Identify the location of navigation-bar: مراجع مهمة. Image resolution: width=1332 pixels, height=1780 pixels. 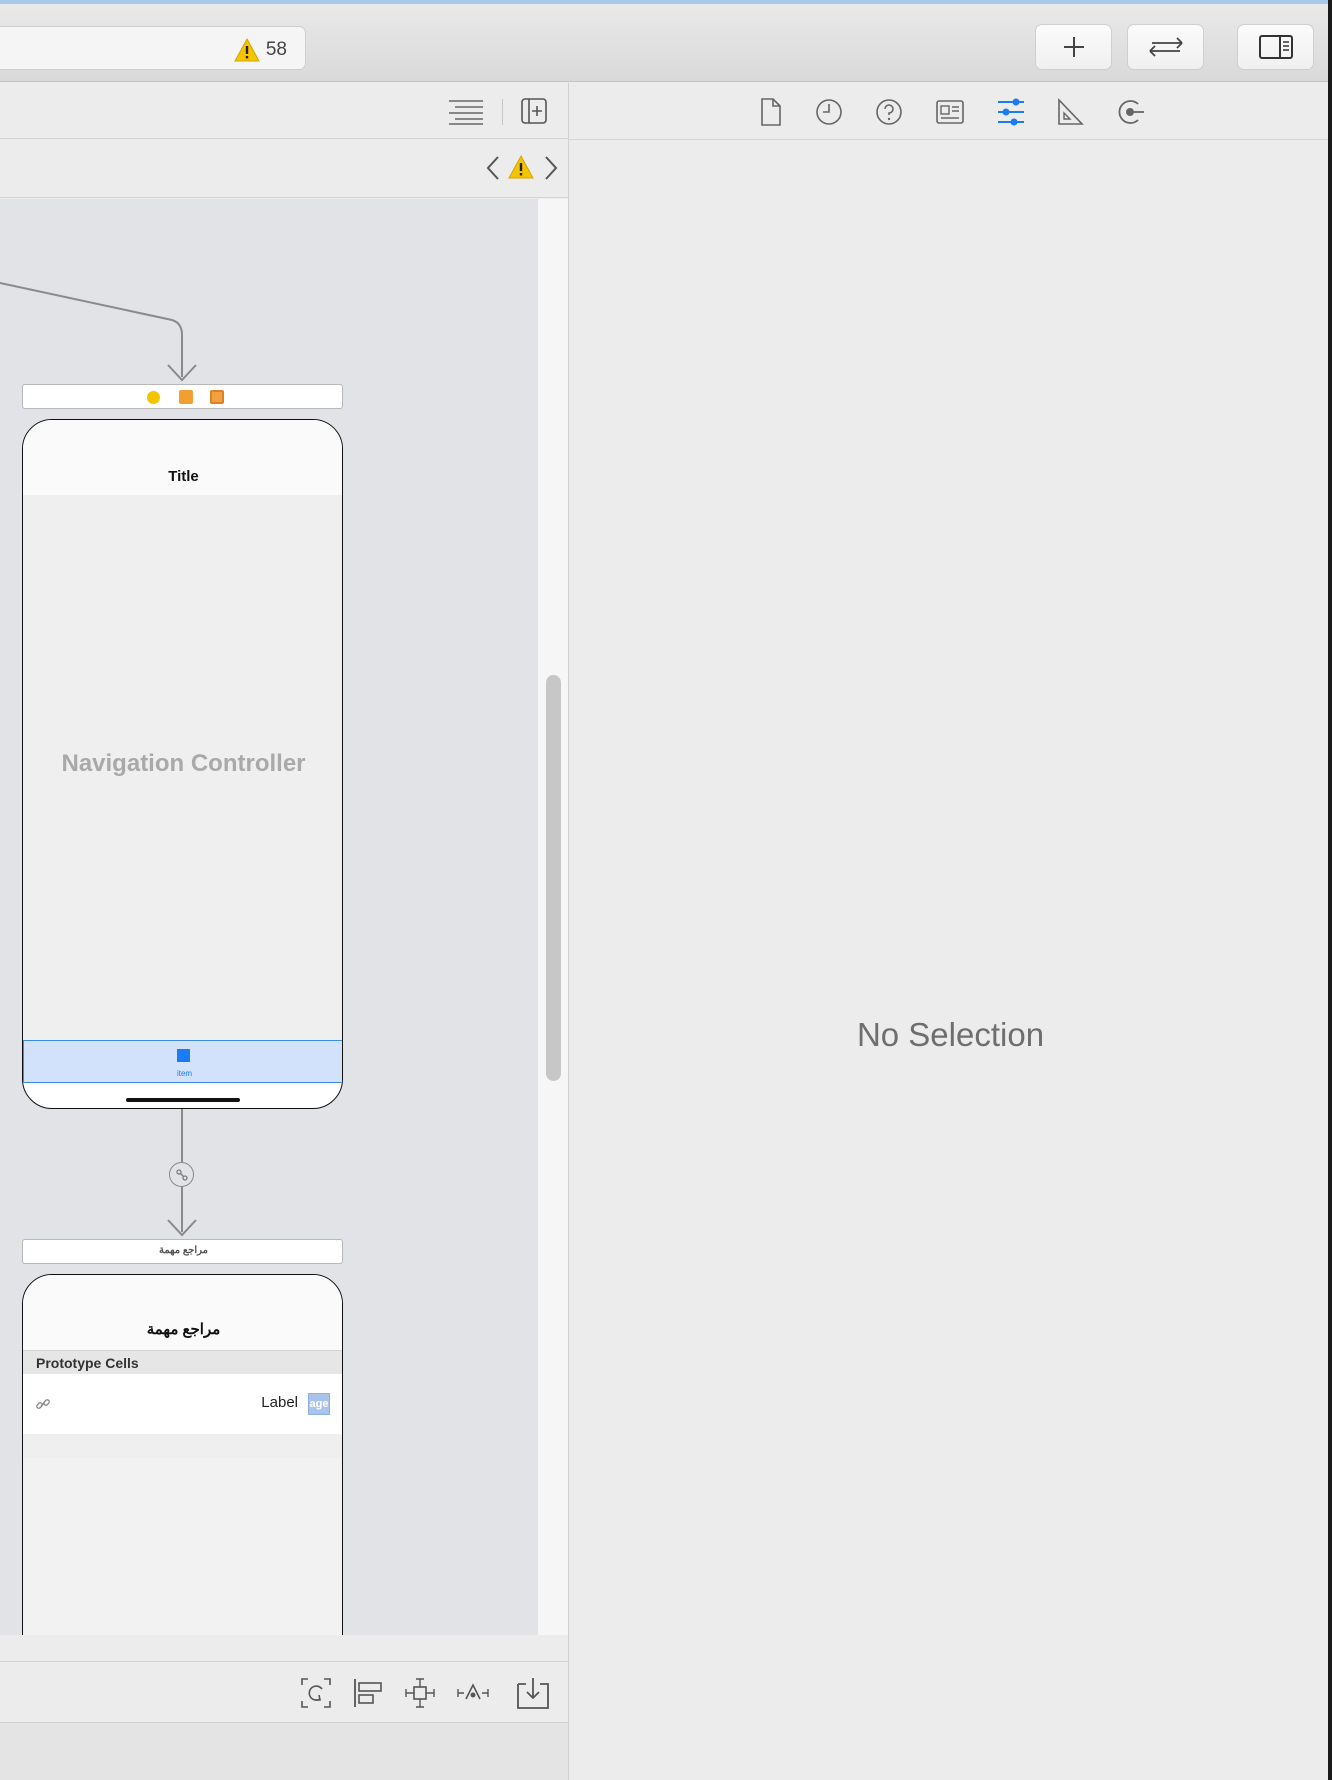
(182, 1312).